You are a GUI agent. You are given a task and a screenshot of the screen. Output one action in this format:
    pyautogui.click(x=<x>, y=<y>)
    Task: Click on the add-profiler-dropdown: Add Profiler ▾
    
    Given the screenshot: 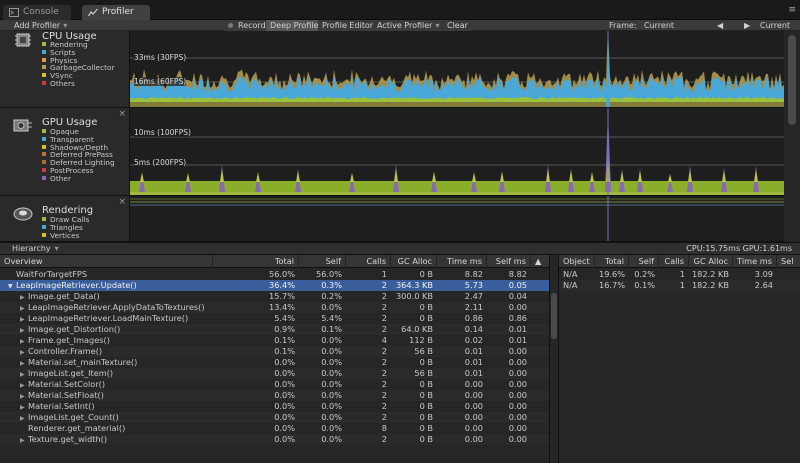 What is the action you would take?
    pyautogui.click(x=40, y=25)
    